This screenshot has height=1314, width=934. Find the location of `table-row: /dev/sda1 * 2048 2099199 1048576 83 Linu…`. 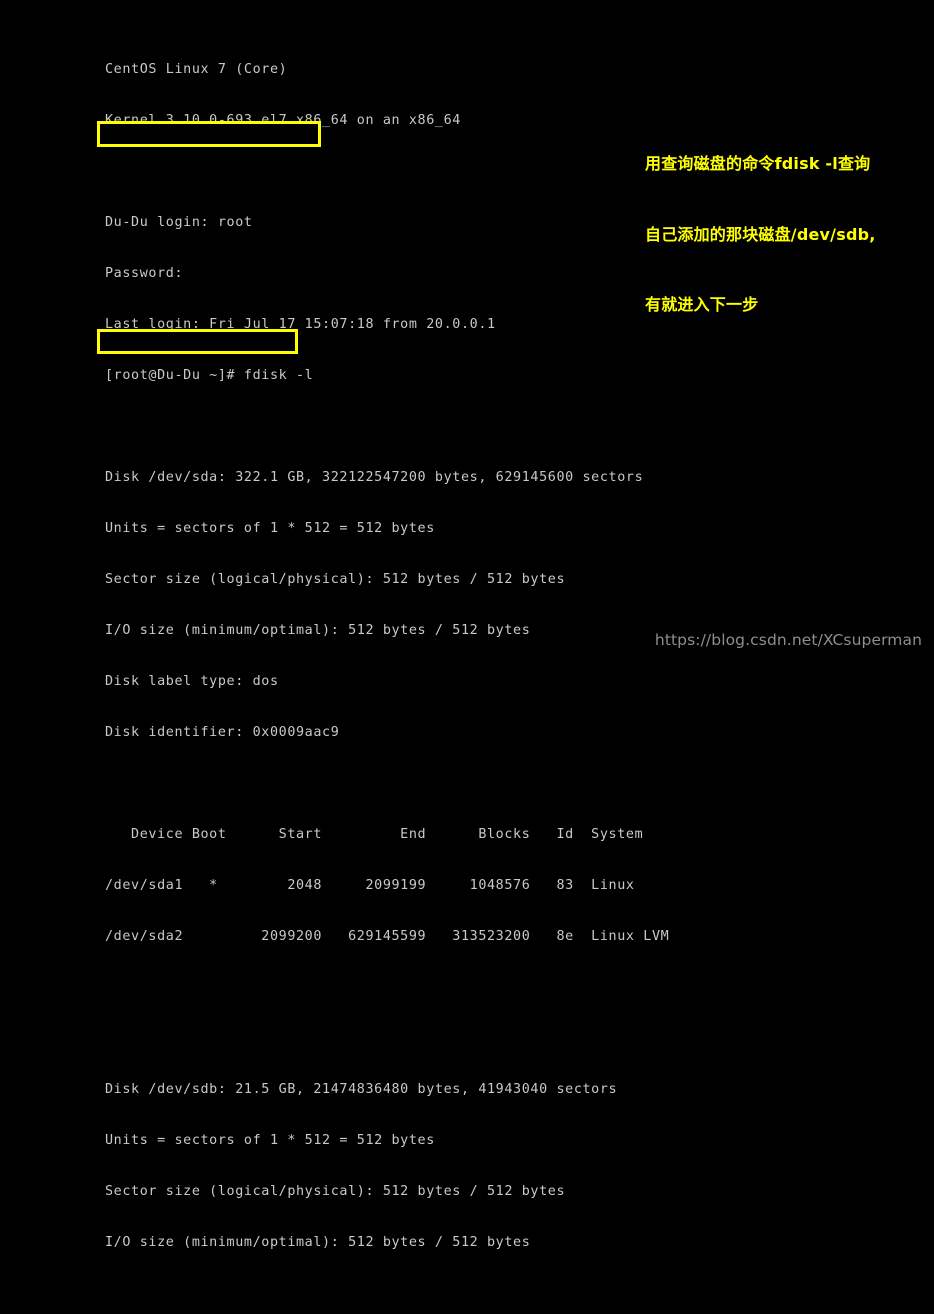

table-row: /dev/sda1 * 2048 2099199 1048576 83 Linu… is located at coordinates (370, 885).